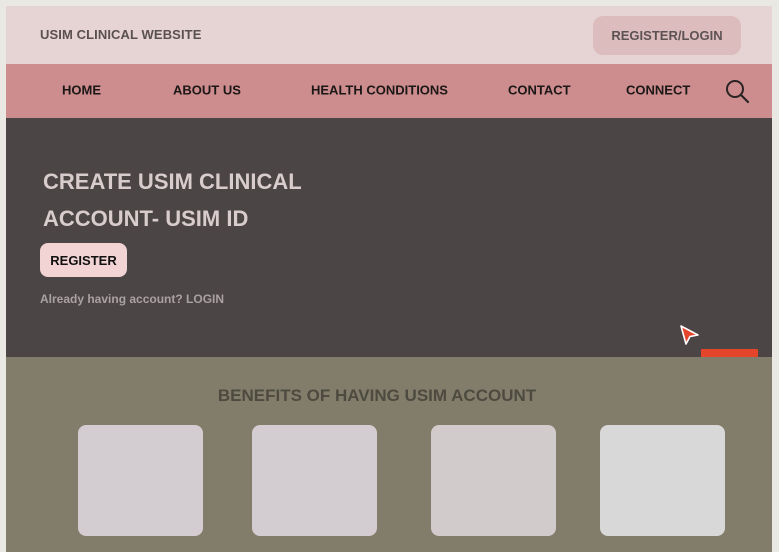 Image resolution: width=779 pixels, height=552 pixels. Describe the element at coordinates (203, 200) in the screenshot. I see `hero-title: CREATE USIM CLINICAL ACCOUNT- USIM ID` at that location.